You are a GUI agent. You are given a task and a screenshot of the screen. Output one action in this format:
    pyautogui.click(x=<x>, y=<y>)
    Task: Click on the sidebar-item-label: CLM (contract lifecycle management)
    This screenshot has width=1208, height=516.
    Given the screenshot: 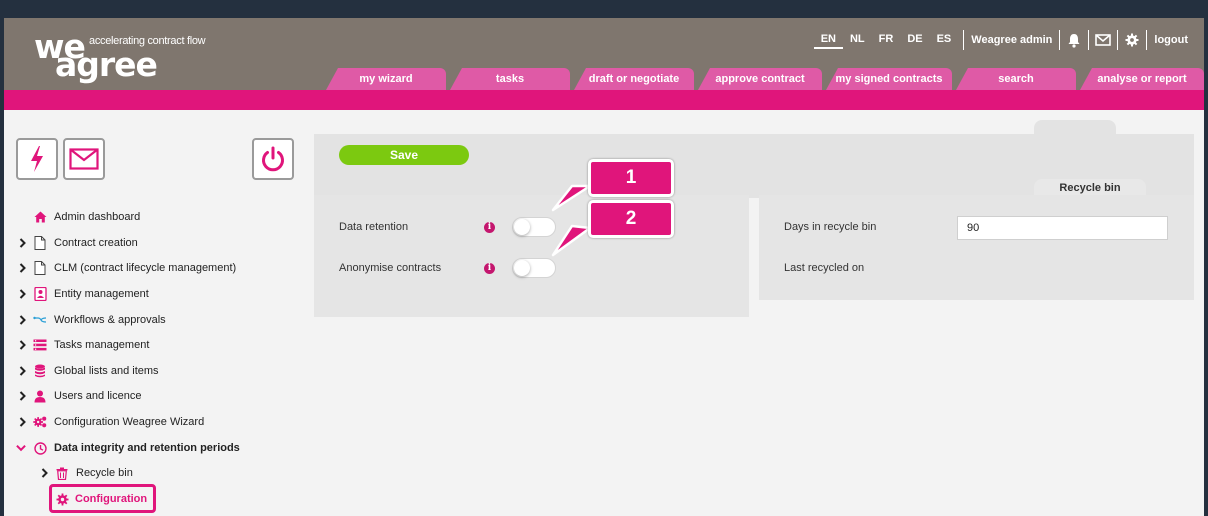 What is the action you would take?
    pyautogui.click(x=145, y=268)
    